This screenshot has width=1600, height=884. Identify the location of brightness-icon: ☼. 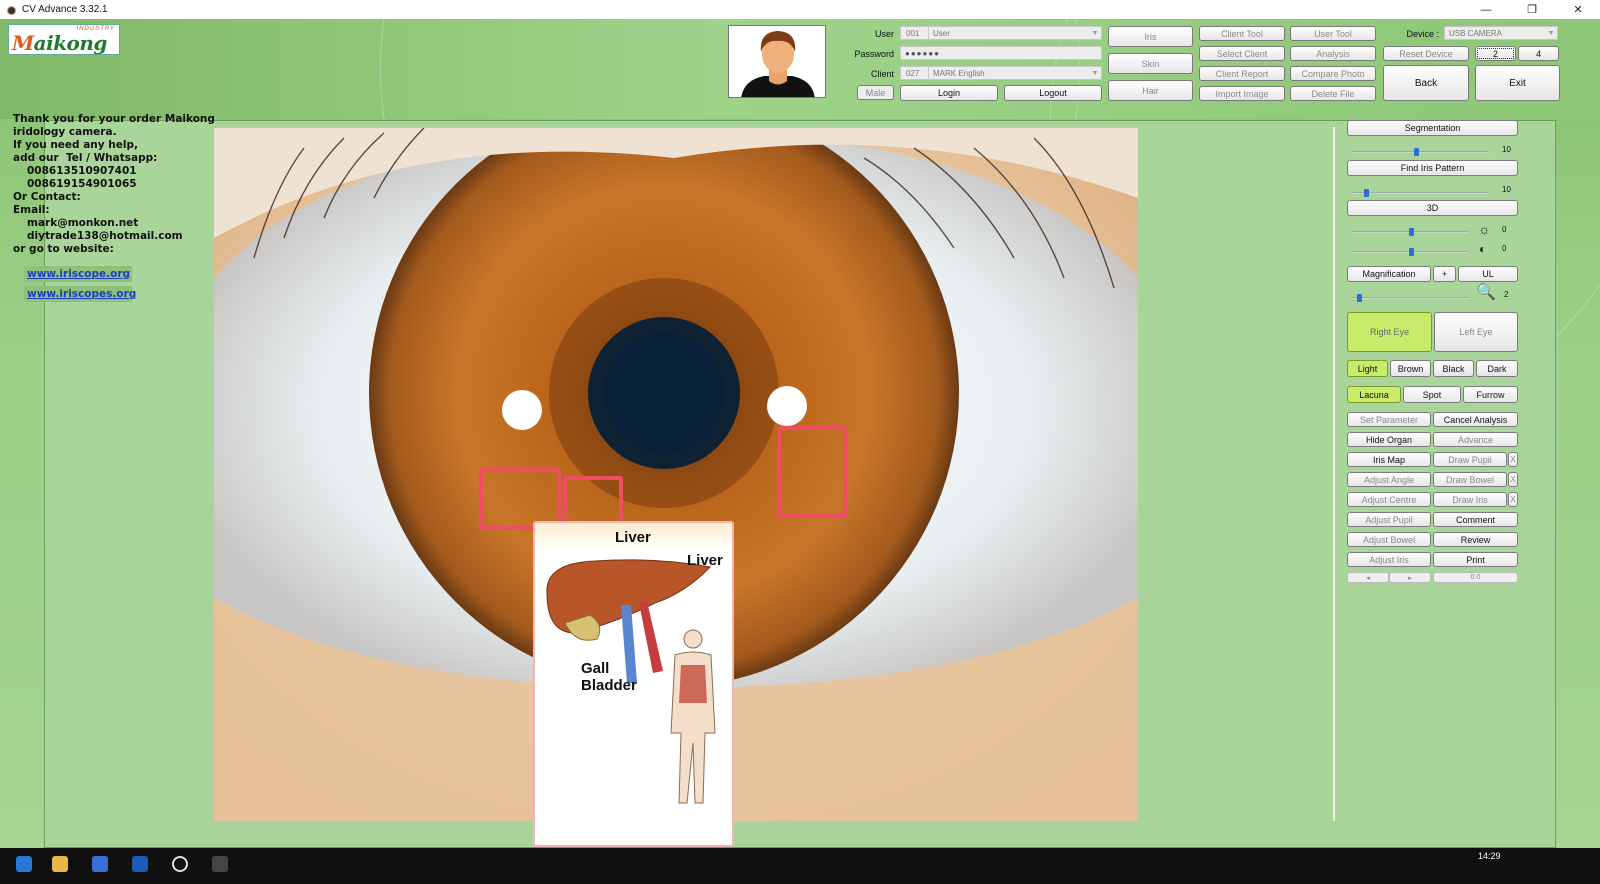
(1484, 229).